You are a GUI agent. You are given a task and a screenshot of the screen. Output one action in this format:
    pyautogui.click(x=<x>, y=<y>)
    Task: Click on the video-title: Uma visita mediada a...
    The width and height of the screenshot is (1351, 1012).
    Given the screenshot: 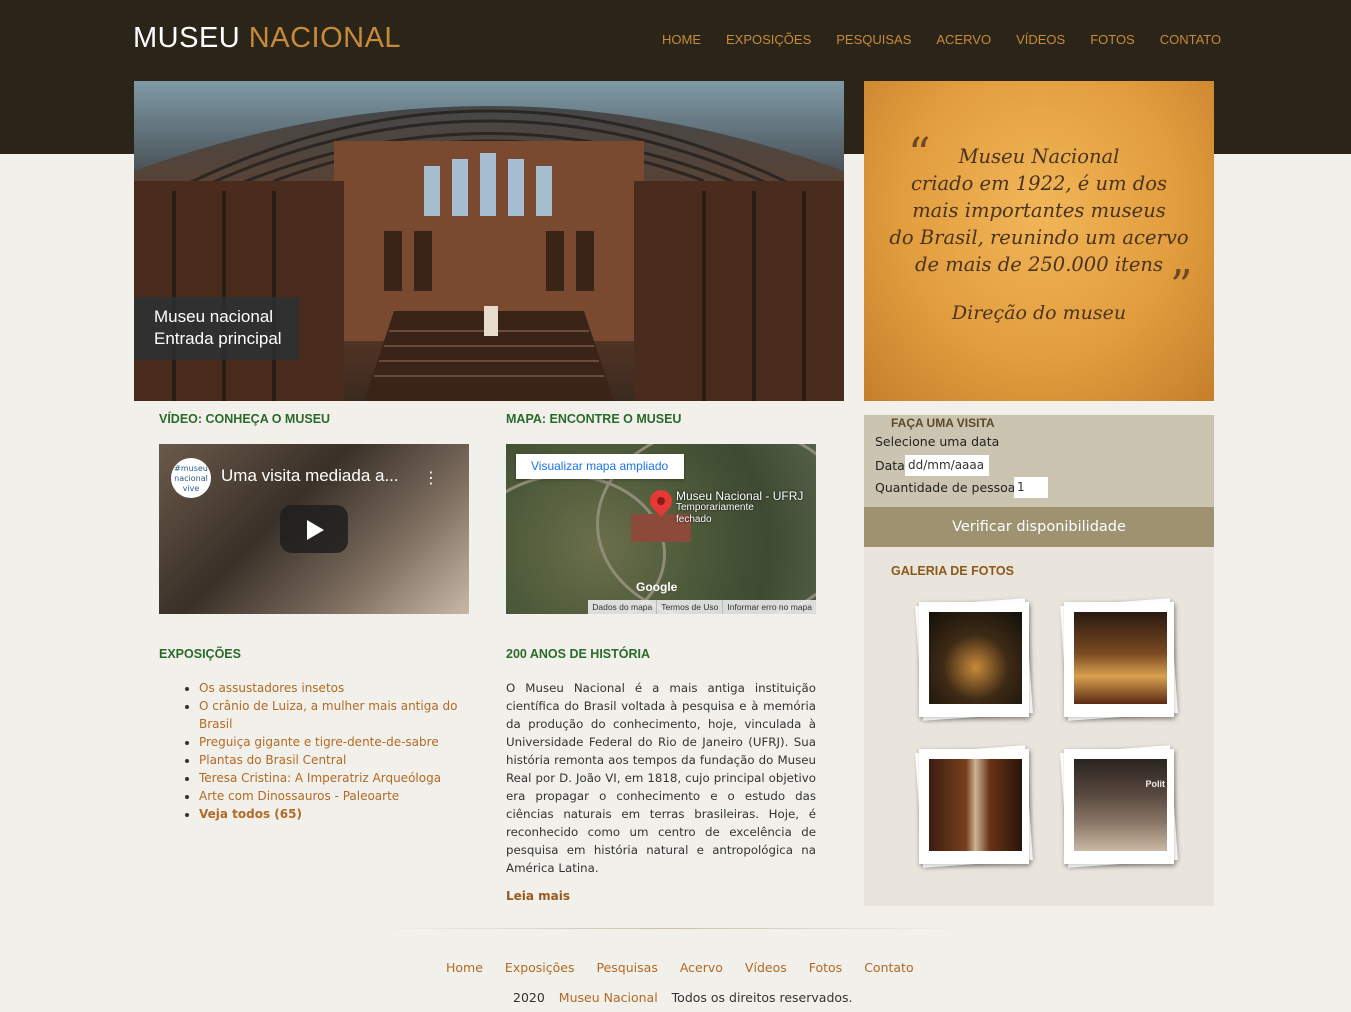 What is the action you would take?
    pyautogui.click(x=310, y=476)
    